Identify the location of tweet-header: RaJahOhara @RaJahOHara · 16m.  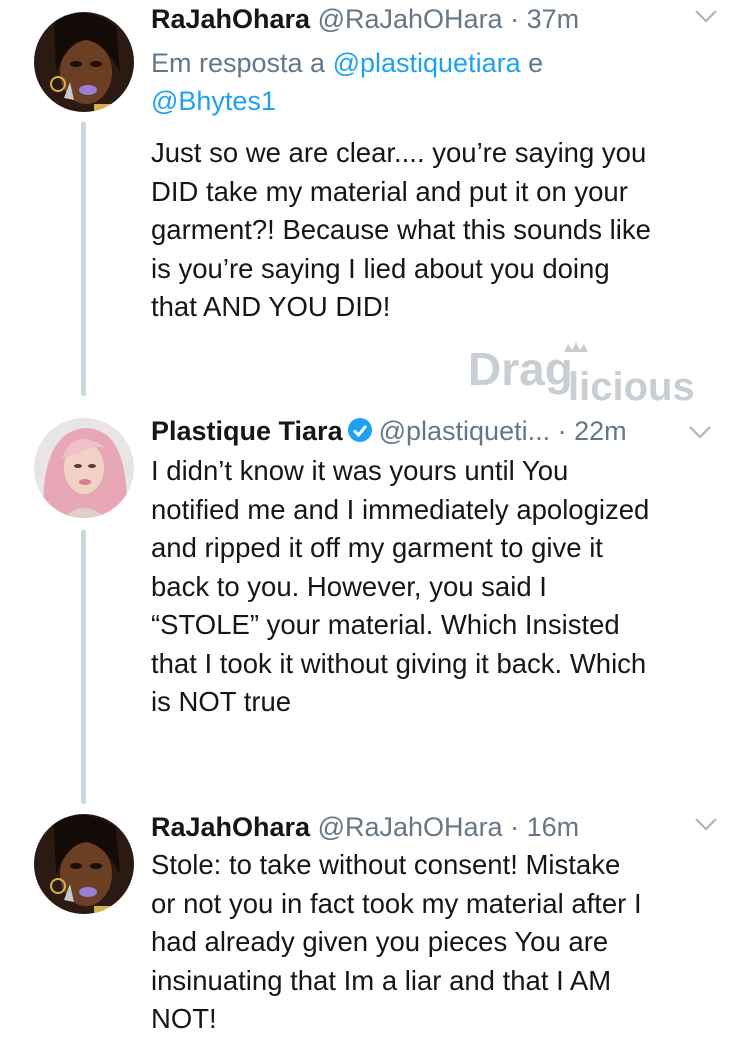
(440, 830).